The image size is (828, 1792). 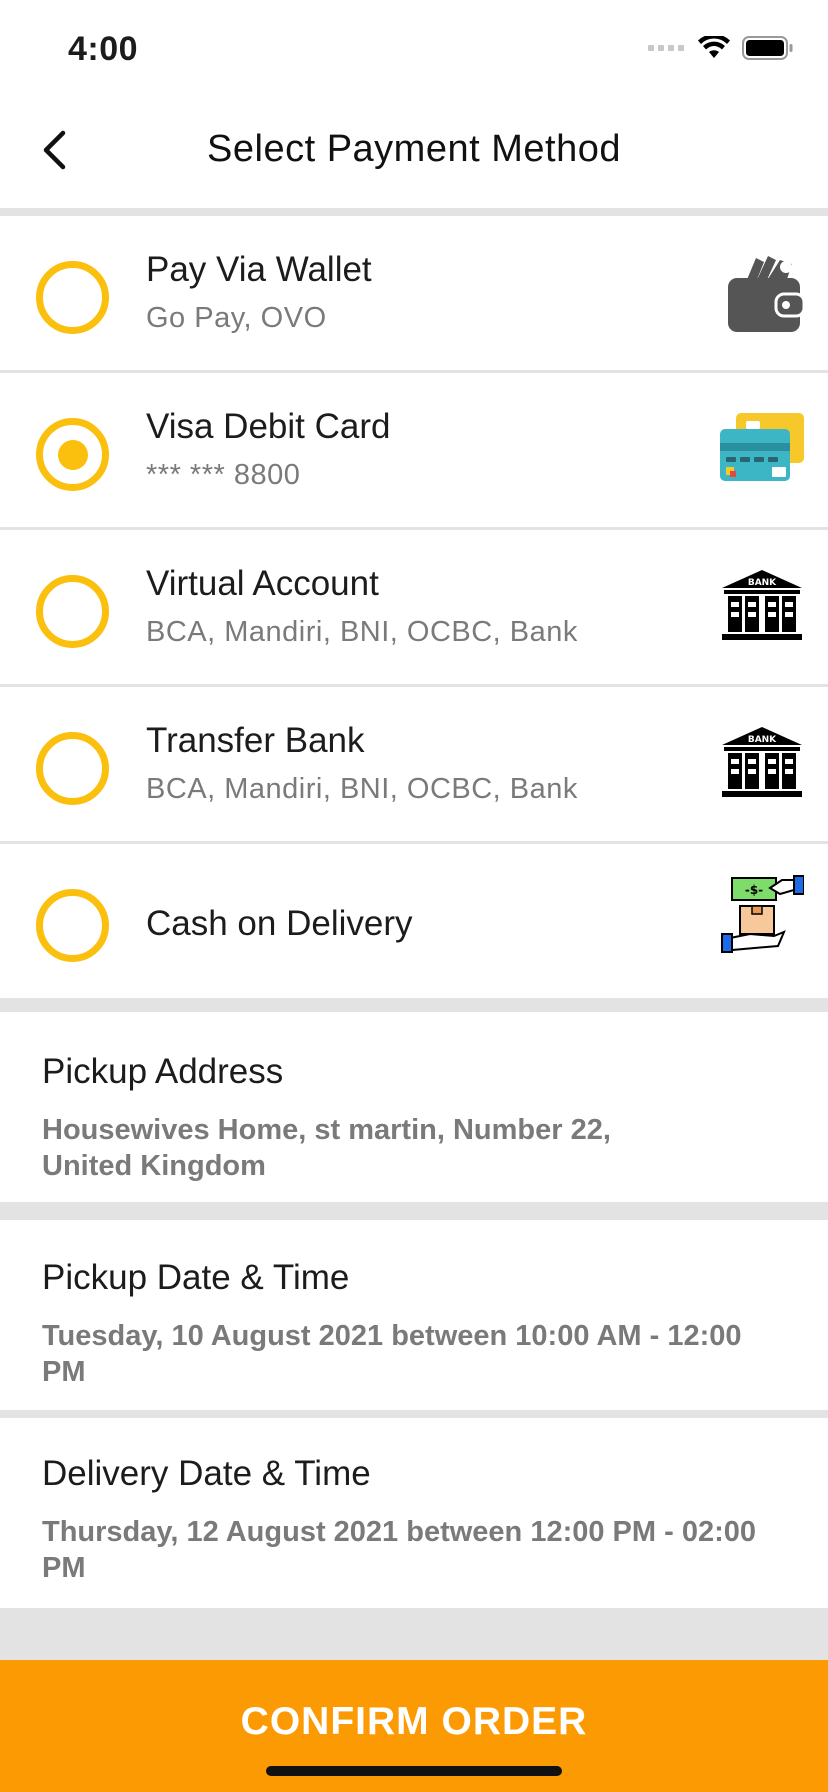 I want to click on nav-bar: Select Payment Method, so click(x=414, y=152).